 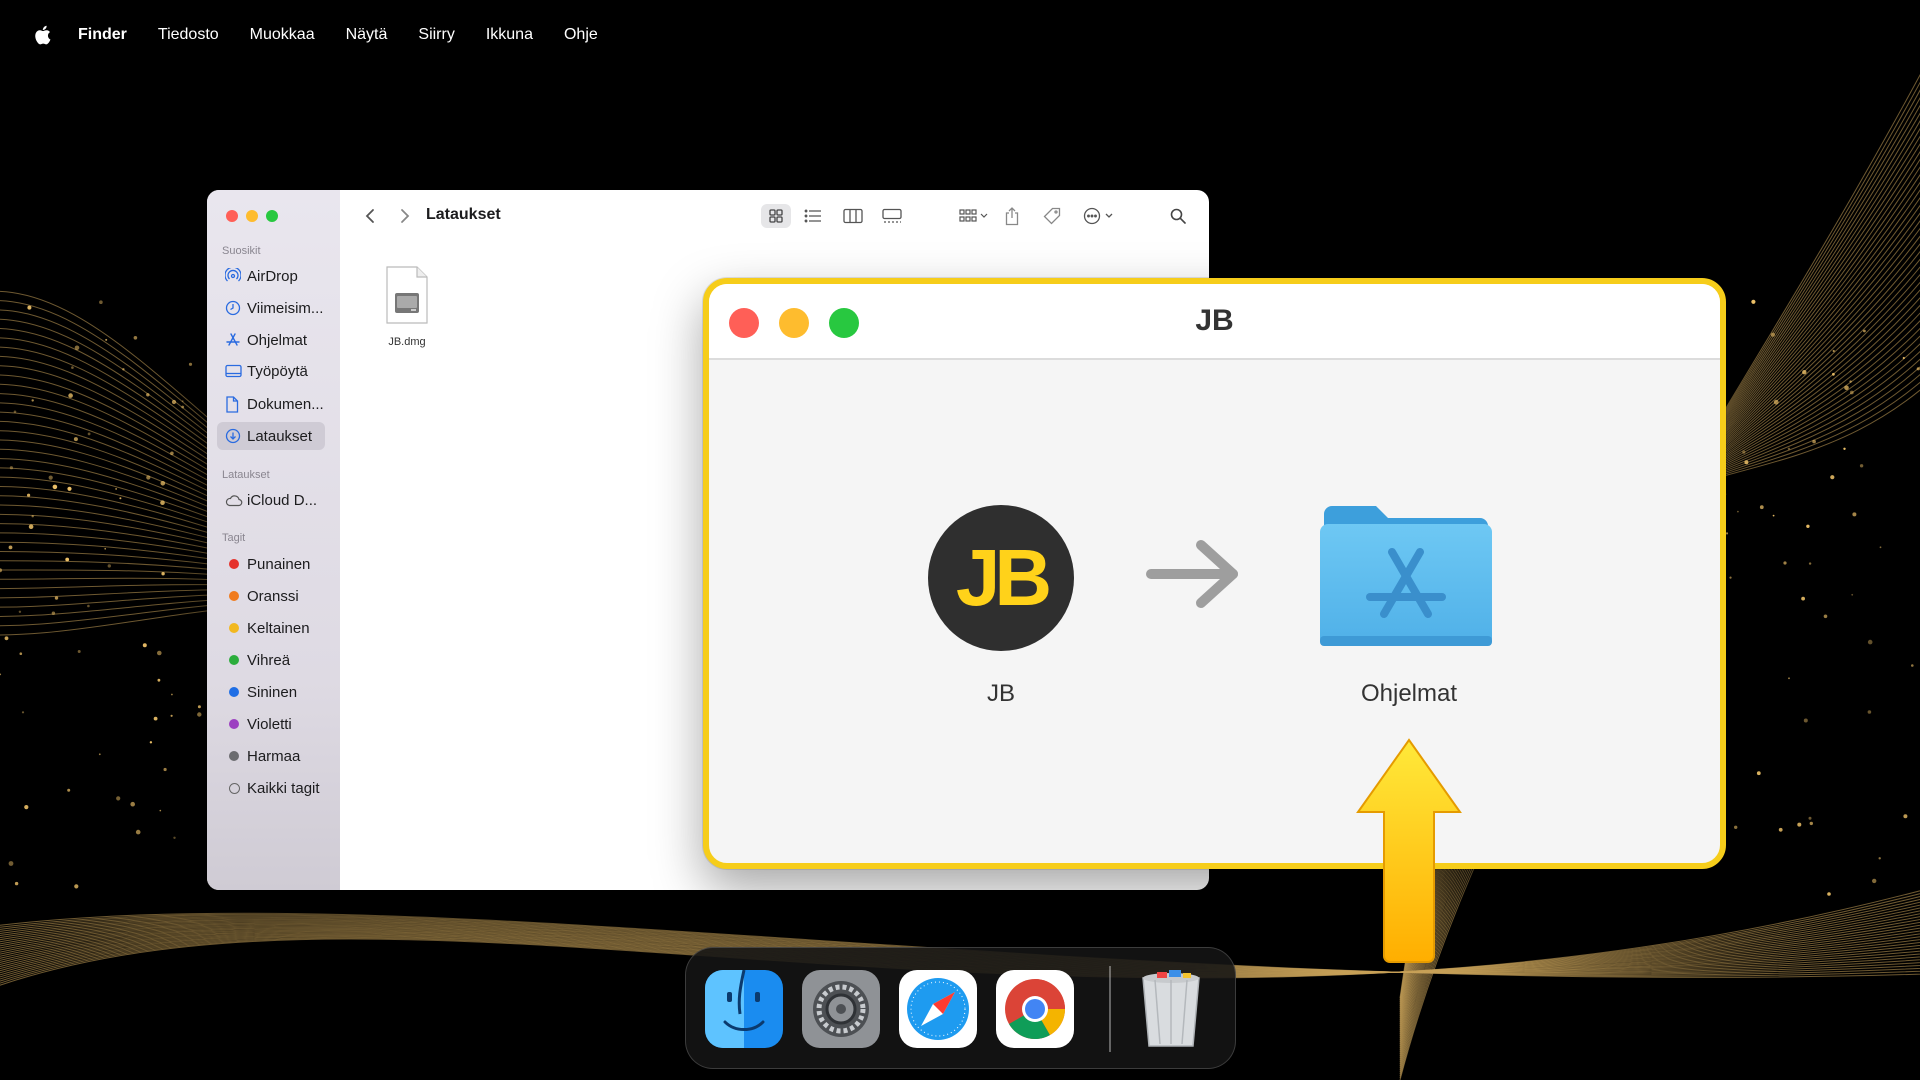 I want to click on search-icon, so click(x=1178, y=216).